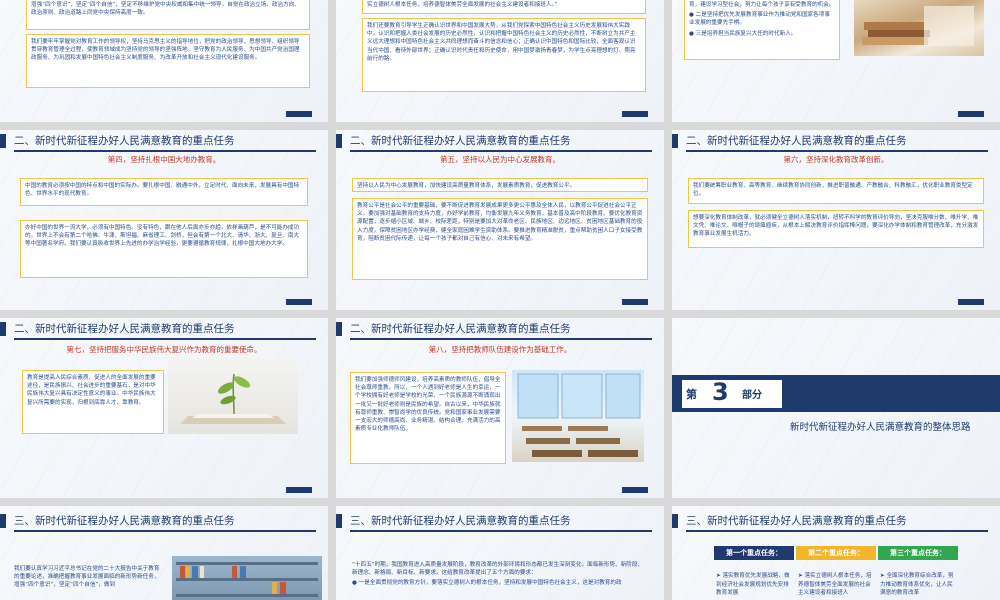 The height and width of the screenshot is (600, 1000). I want to click on classroom-illustration, so click(579, 415).